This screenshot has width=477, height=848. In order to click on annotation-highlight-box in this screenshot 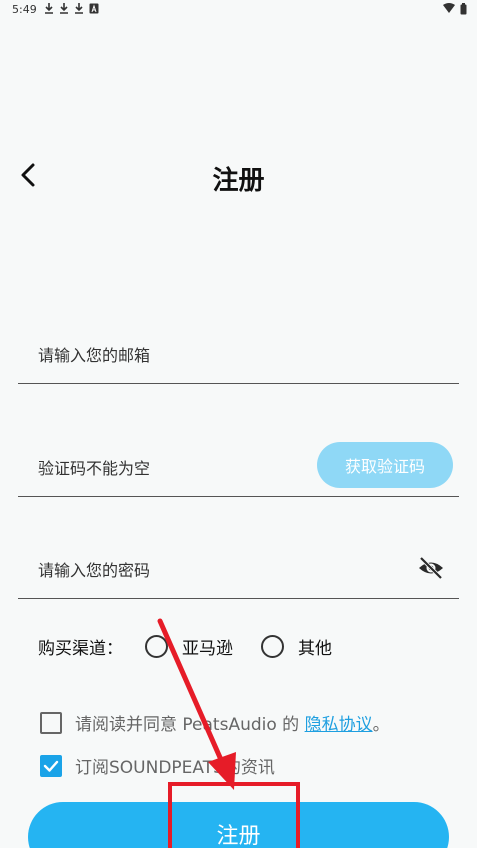, I will do `click(234, 815)`.